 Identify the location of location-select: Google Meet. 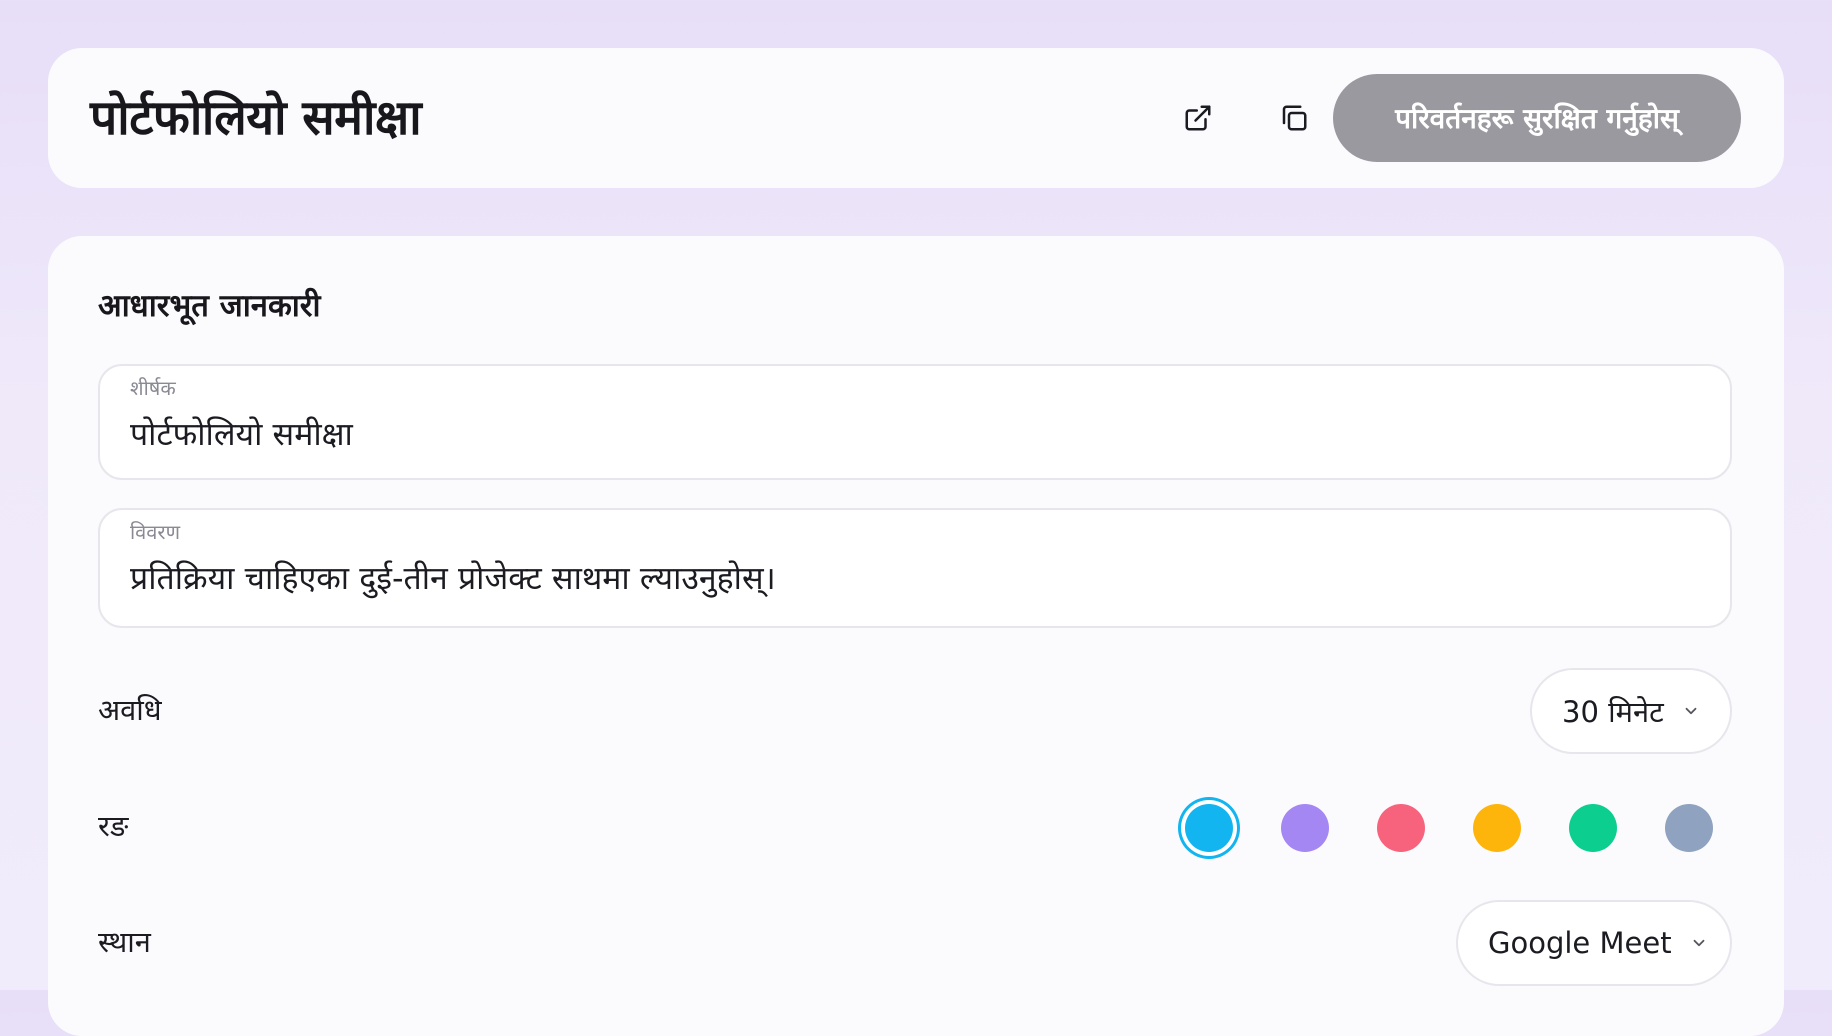
(1594, 943).